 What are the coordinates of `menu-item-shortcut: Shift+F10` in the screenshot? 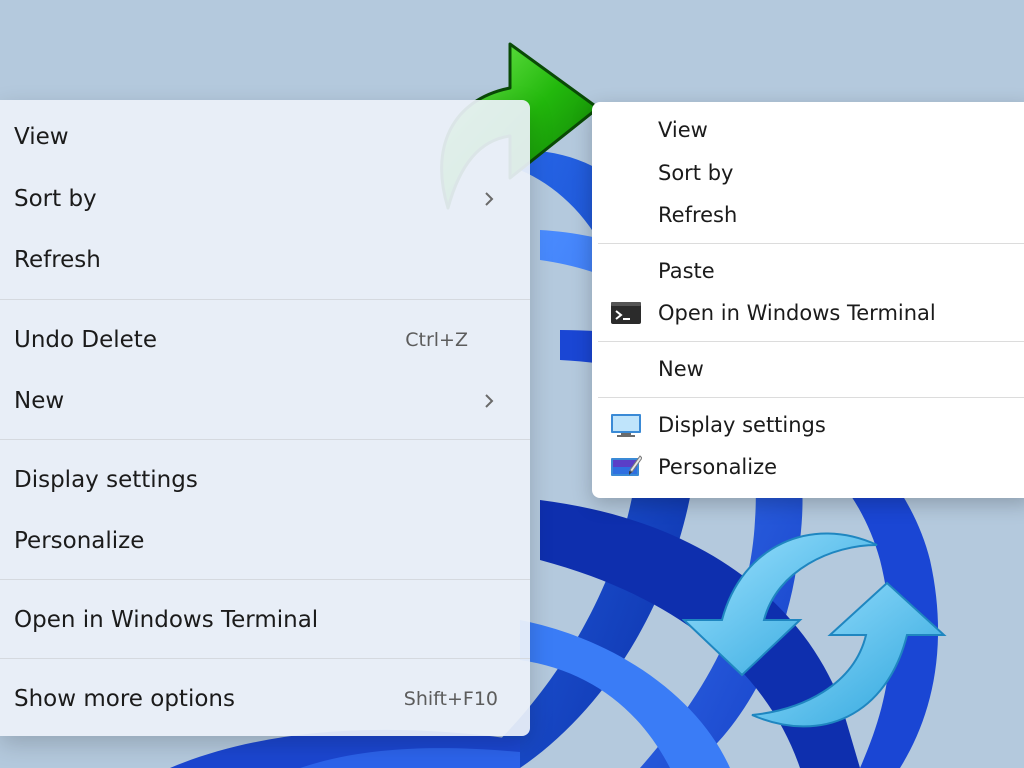 It's located at (450, 699).